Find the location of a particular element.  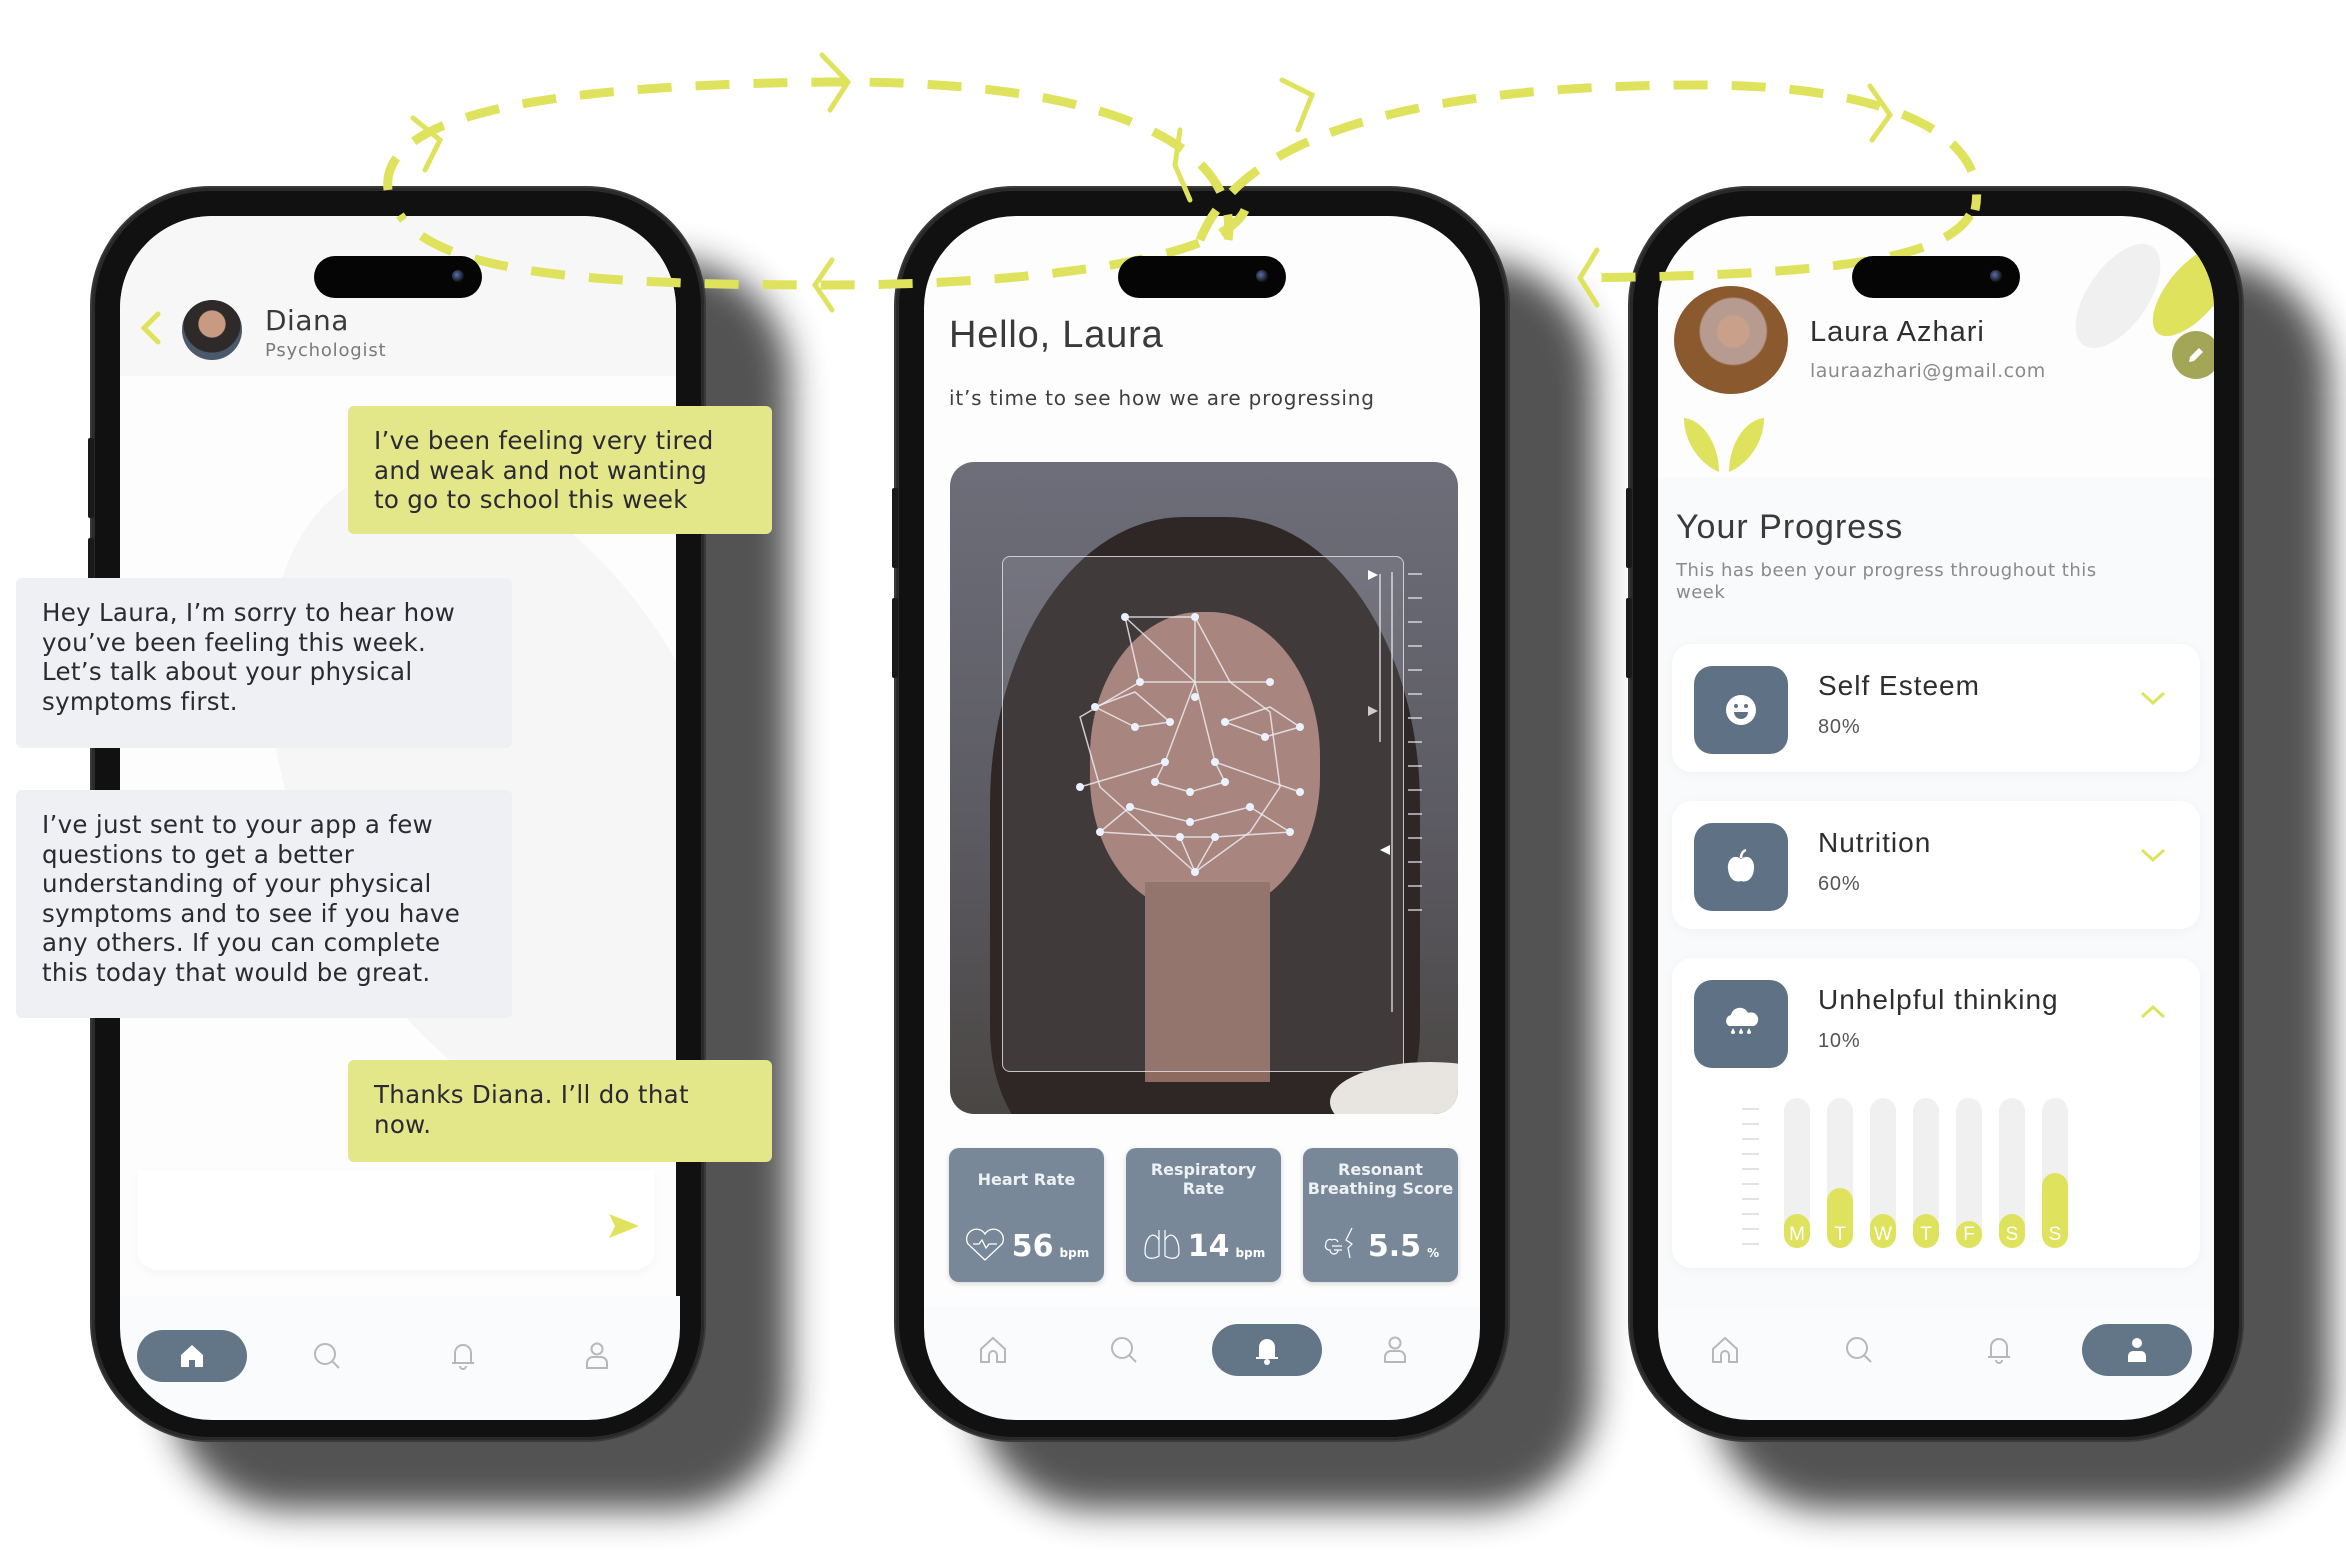

metric-card-heart-rate: Heart Rate 56 bpm is located at coordinates (1026, 1215).